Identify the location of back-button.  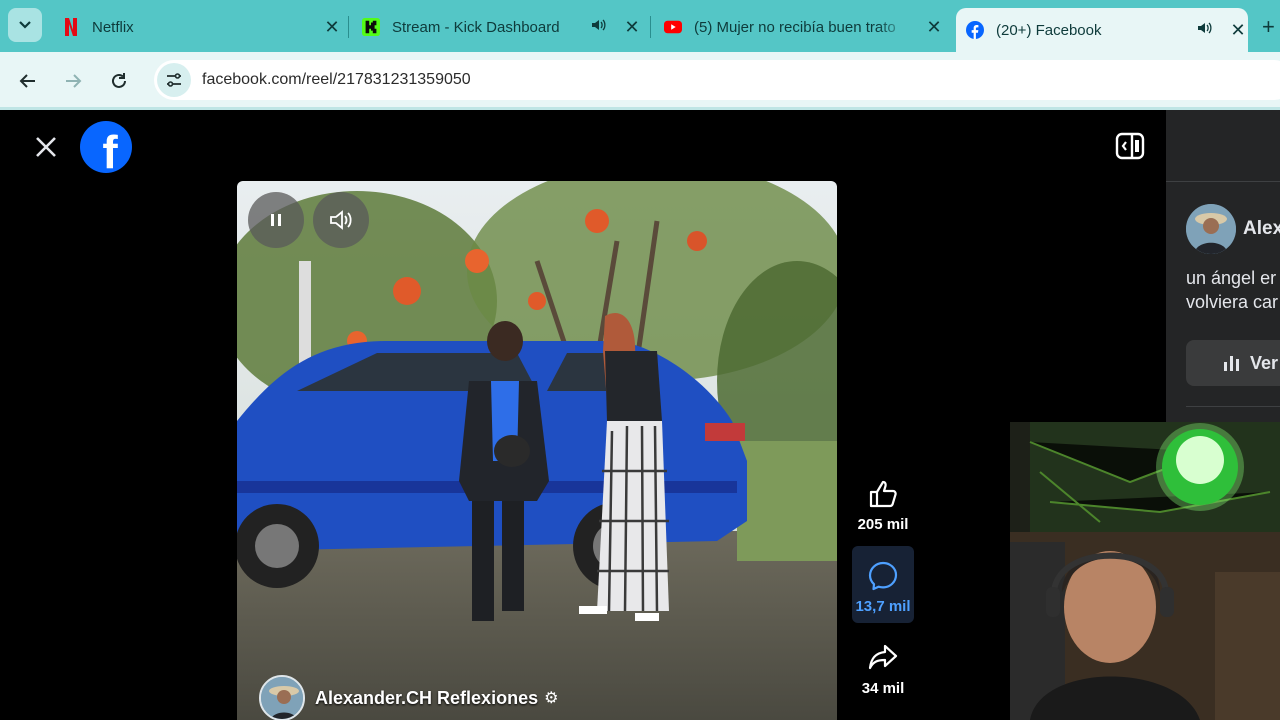
(28, 81).